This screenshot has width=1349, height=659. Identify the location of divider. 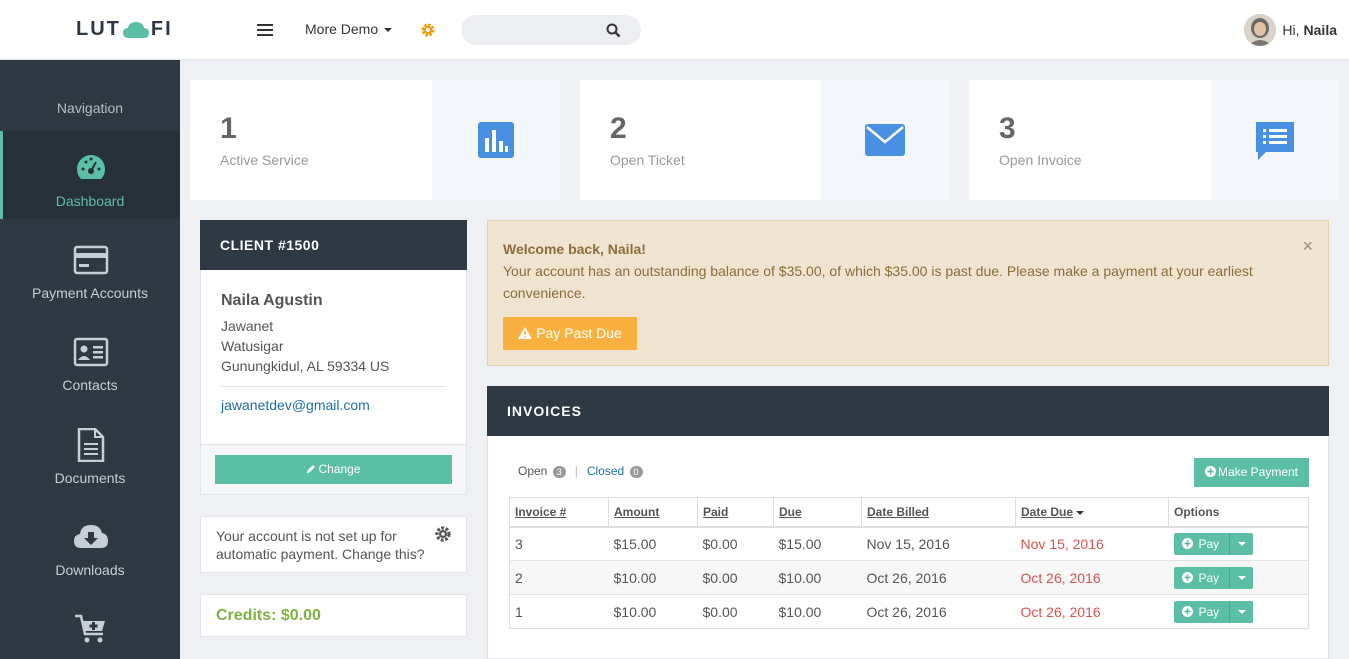
(333, 386).